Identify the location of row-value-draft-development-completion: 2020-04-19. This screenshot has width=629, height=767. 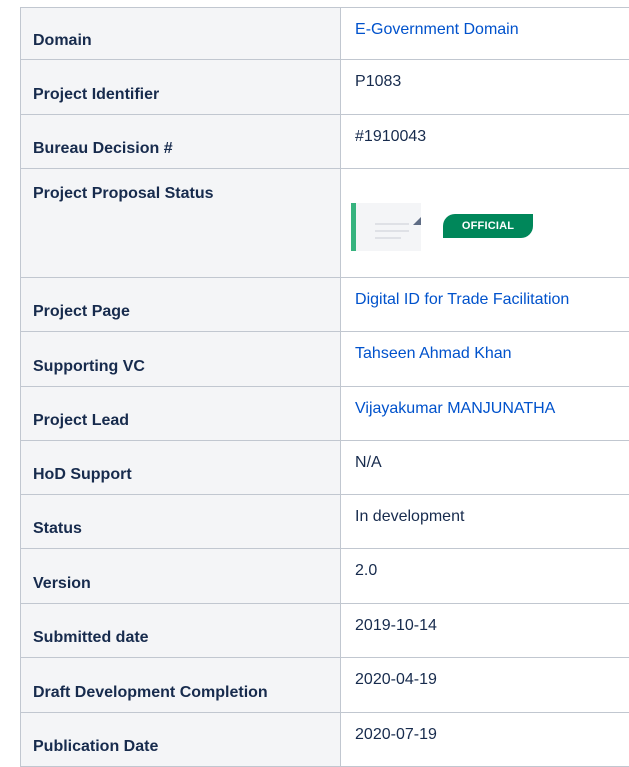
(485, 685).